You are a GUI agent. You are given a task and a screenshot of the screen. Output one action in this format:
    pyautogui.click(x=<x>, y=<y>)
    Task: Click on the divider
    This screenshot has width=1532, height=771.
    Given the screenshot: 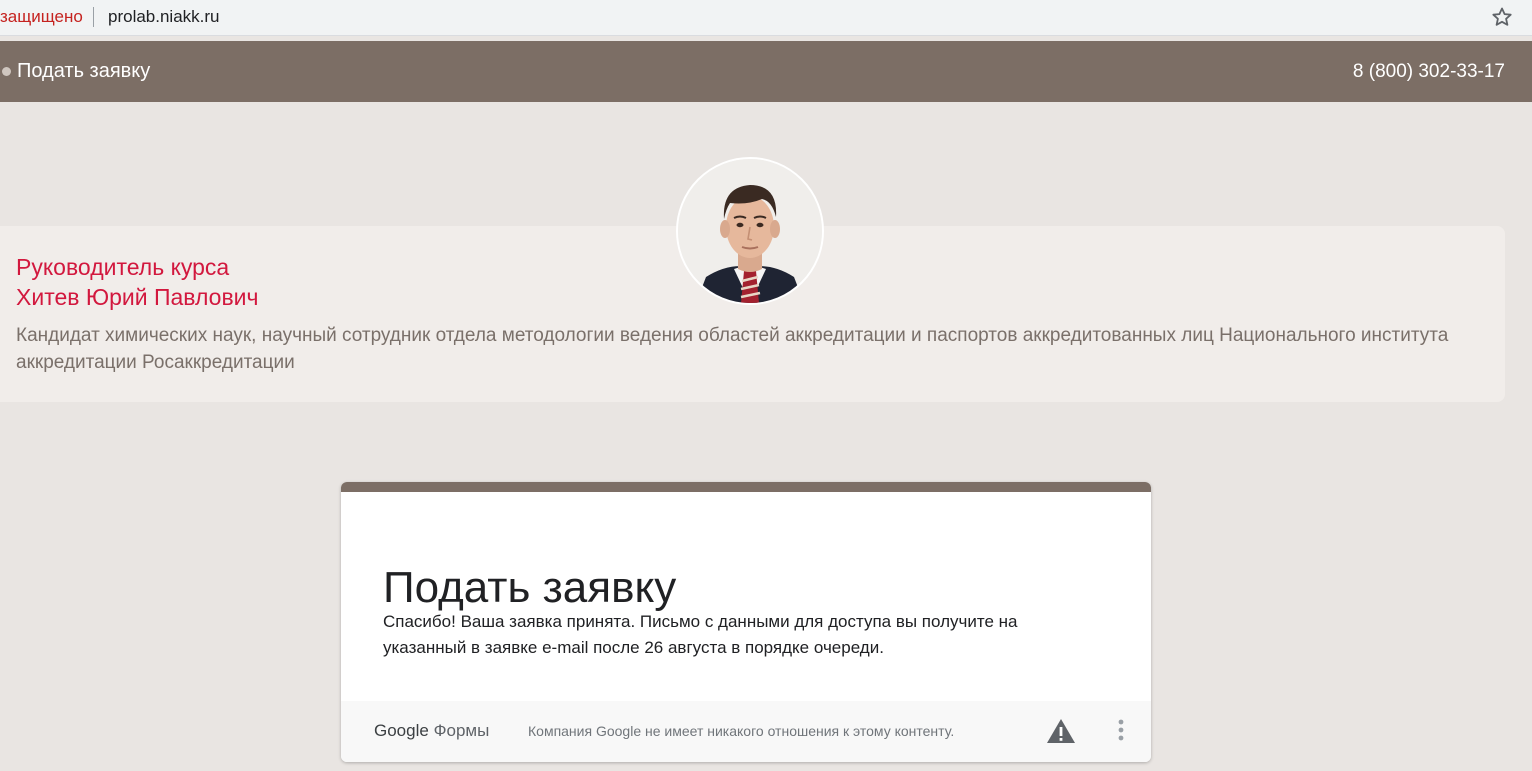 What is the action you would take?
    pyautogui.click(x=93, y=17)
    